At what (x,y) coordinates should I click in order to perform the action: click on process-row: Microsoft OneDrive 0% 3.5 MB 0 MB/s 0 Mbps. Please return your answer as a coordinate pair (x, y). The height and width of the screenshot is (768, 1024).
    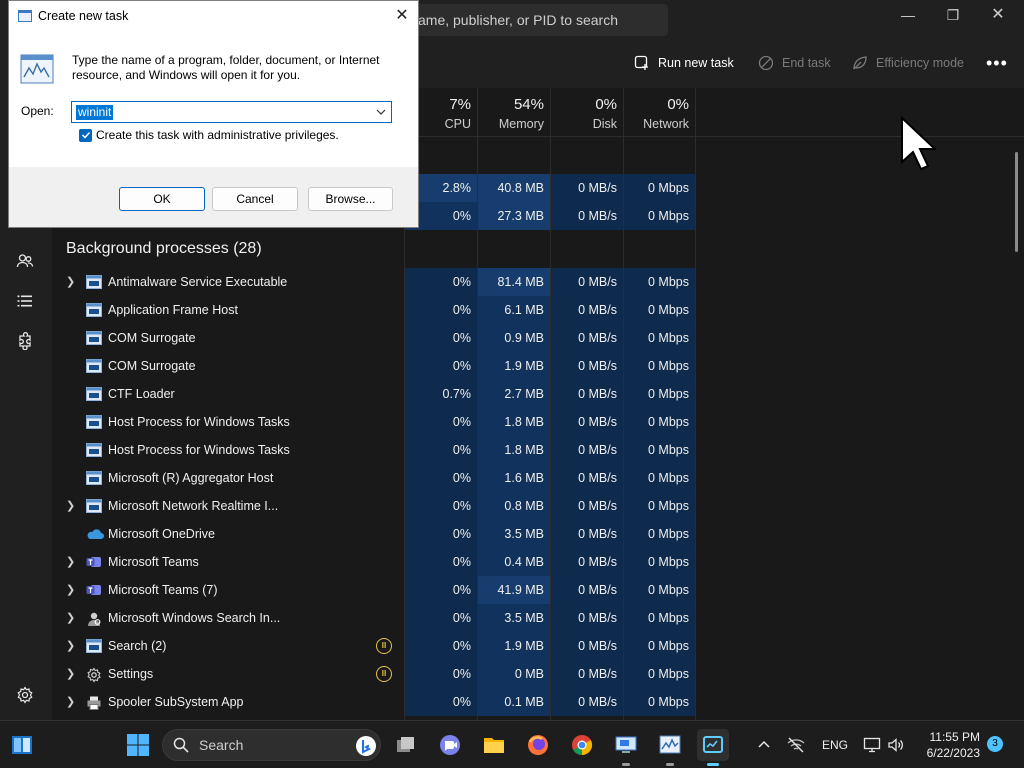
    Looking at the image, I should click on (373, 534).